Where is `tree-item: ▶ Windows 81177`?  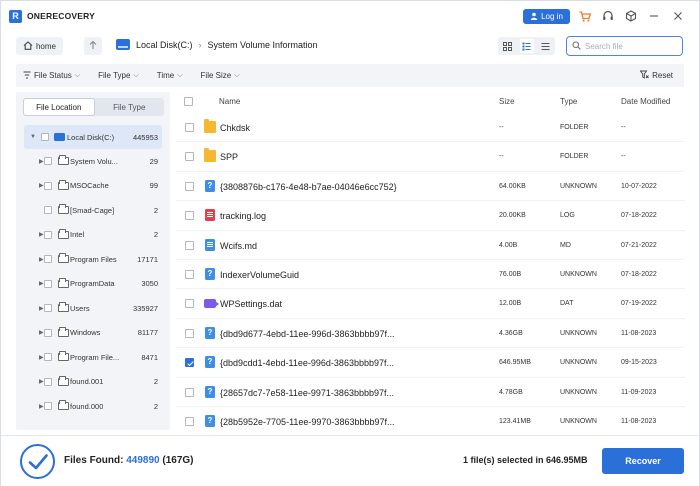 tree-item: ▶ Windows 81177 is located at coordinates (93, 333).